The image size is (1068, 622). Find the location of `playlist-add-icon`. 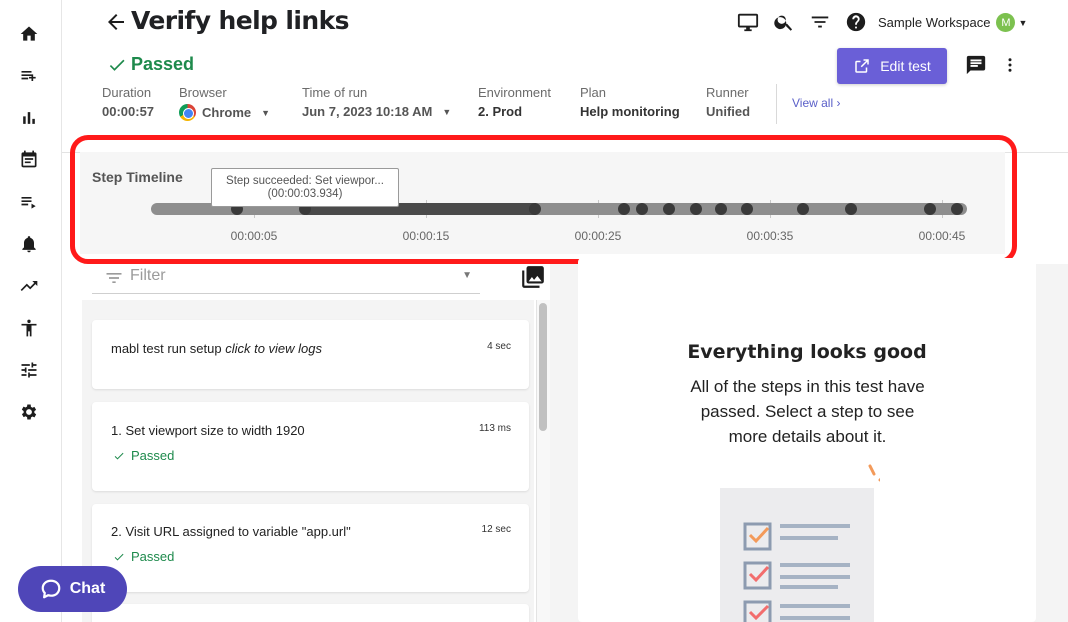

playlist-add-icon is located at coordinates (29, 76).